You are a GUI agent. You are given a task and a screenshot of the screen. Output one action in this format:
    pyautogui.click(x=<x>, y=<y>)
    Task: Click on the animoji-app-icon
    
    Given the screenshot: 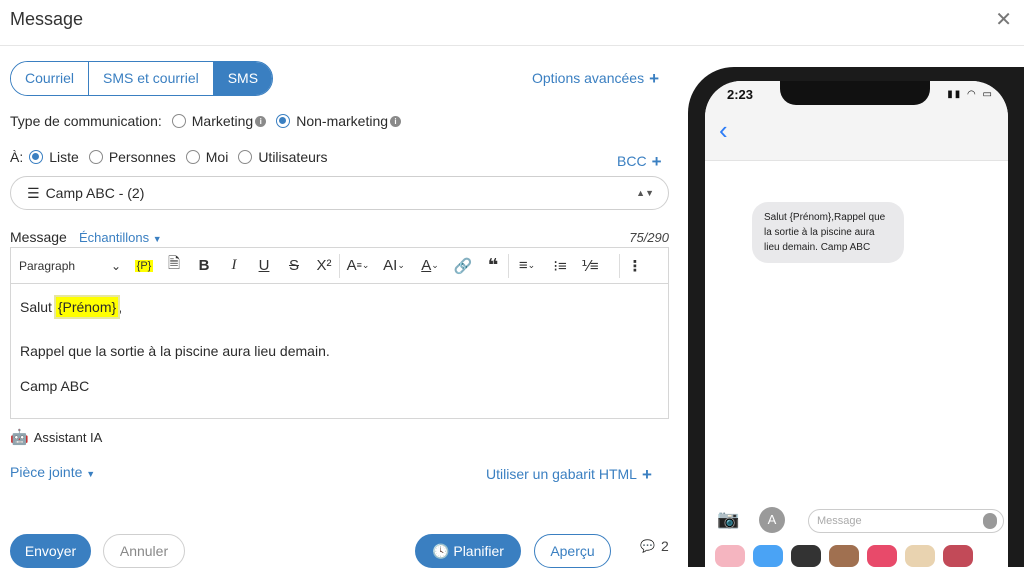 What is the action you would take?
    pyautogui.click(x=920, y=556)
    